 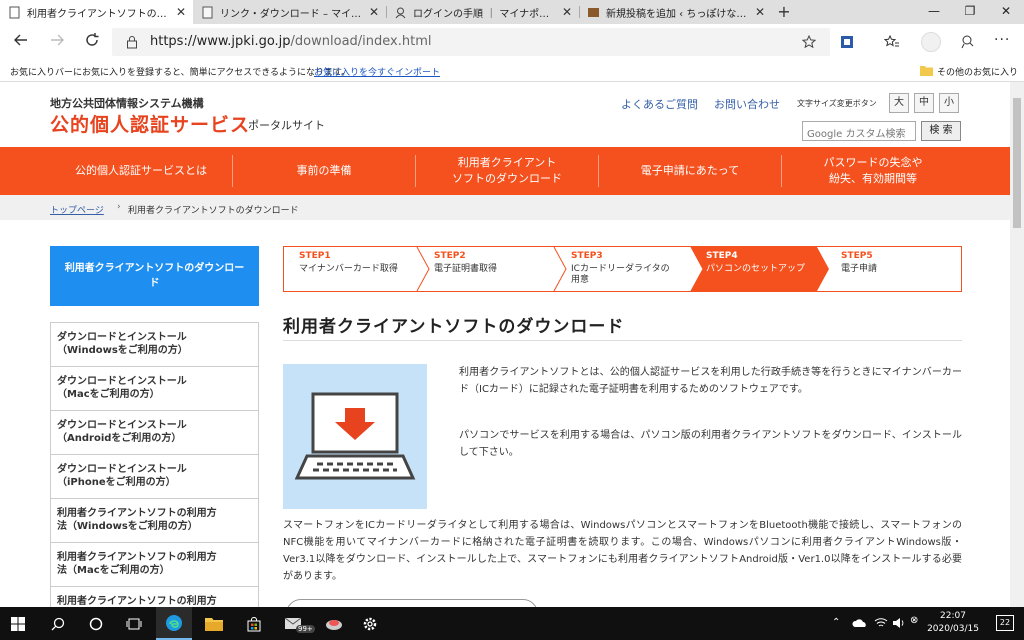 I want to click on lock-icon, so click(x=132, y=42).